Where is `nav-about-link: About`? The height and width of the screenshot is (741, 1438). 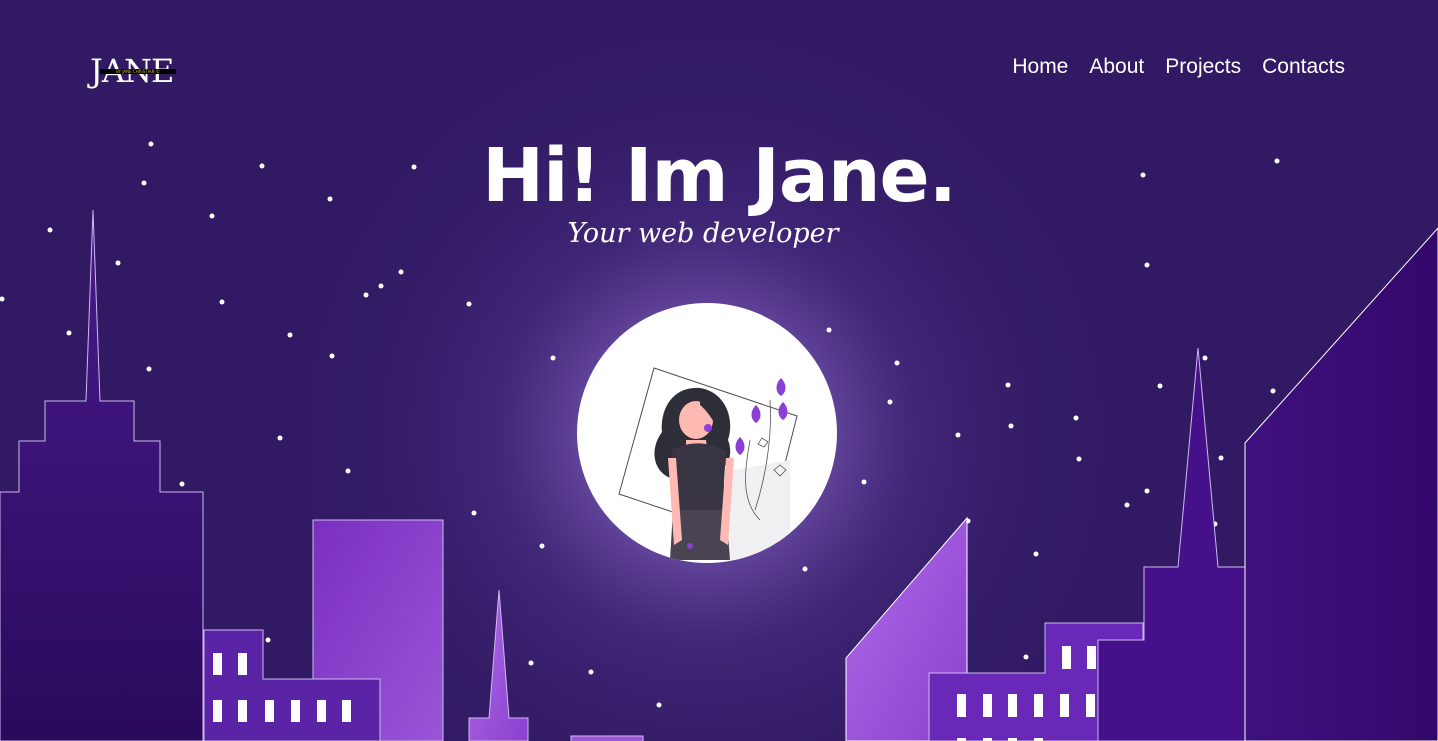
nav-about-link: About is located at coordinates (1116, 67).